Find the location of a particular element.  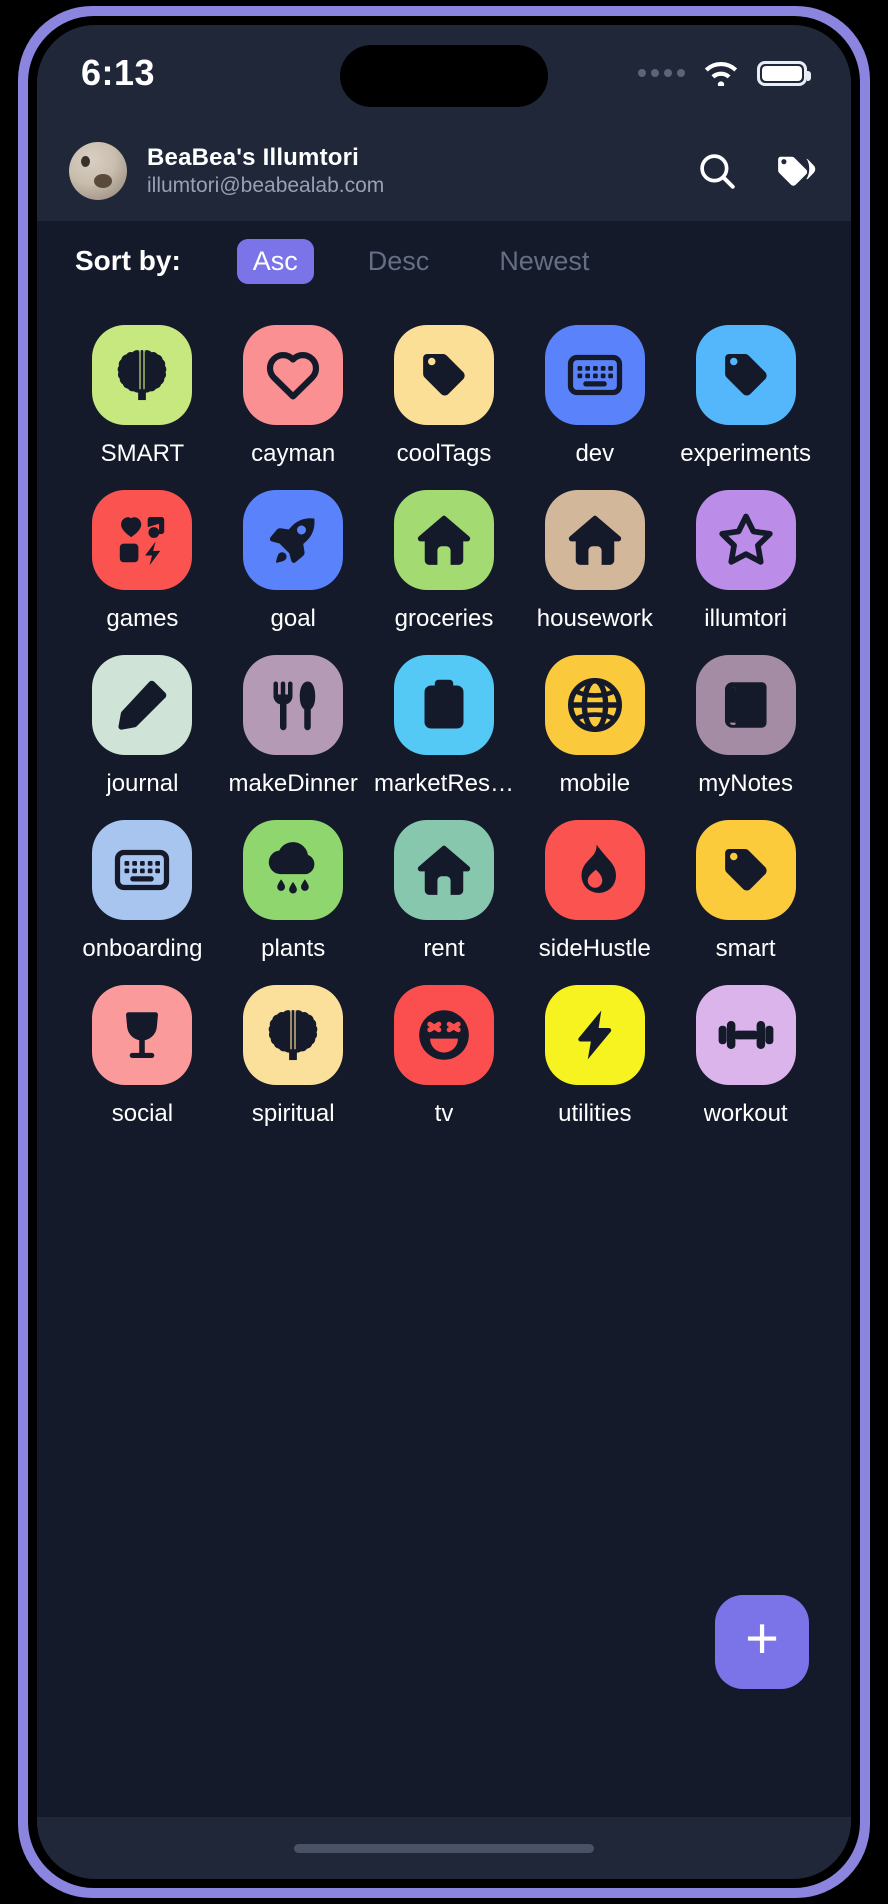

tag-cell: sideHustle is located at coordinates (594, 891).